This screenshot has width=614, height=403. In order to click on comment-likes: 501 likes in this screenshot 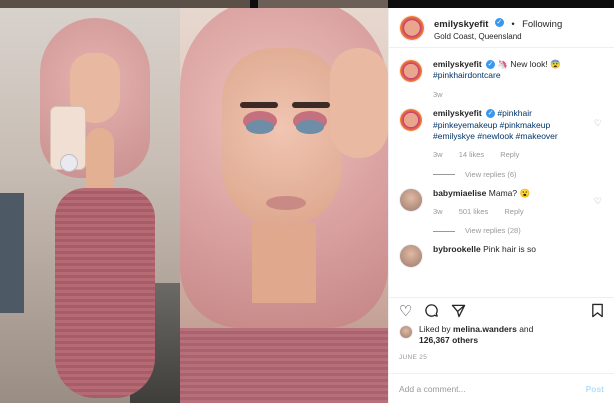, I will do `click(474, 211)`.